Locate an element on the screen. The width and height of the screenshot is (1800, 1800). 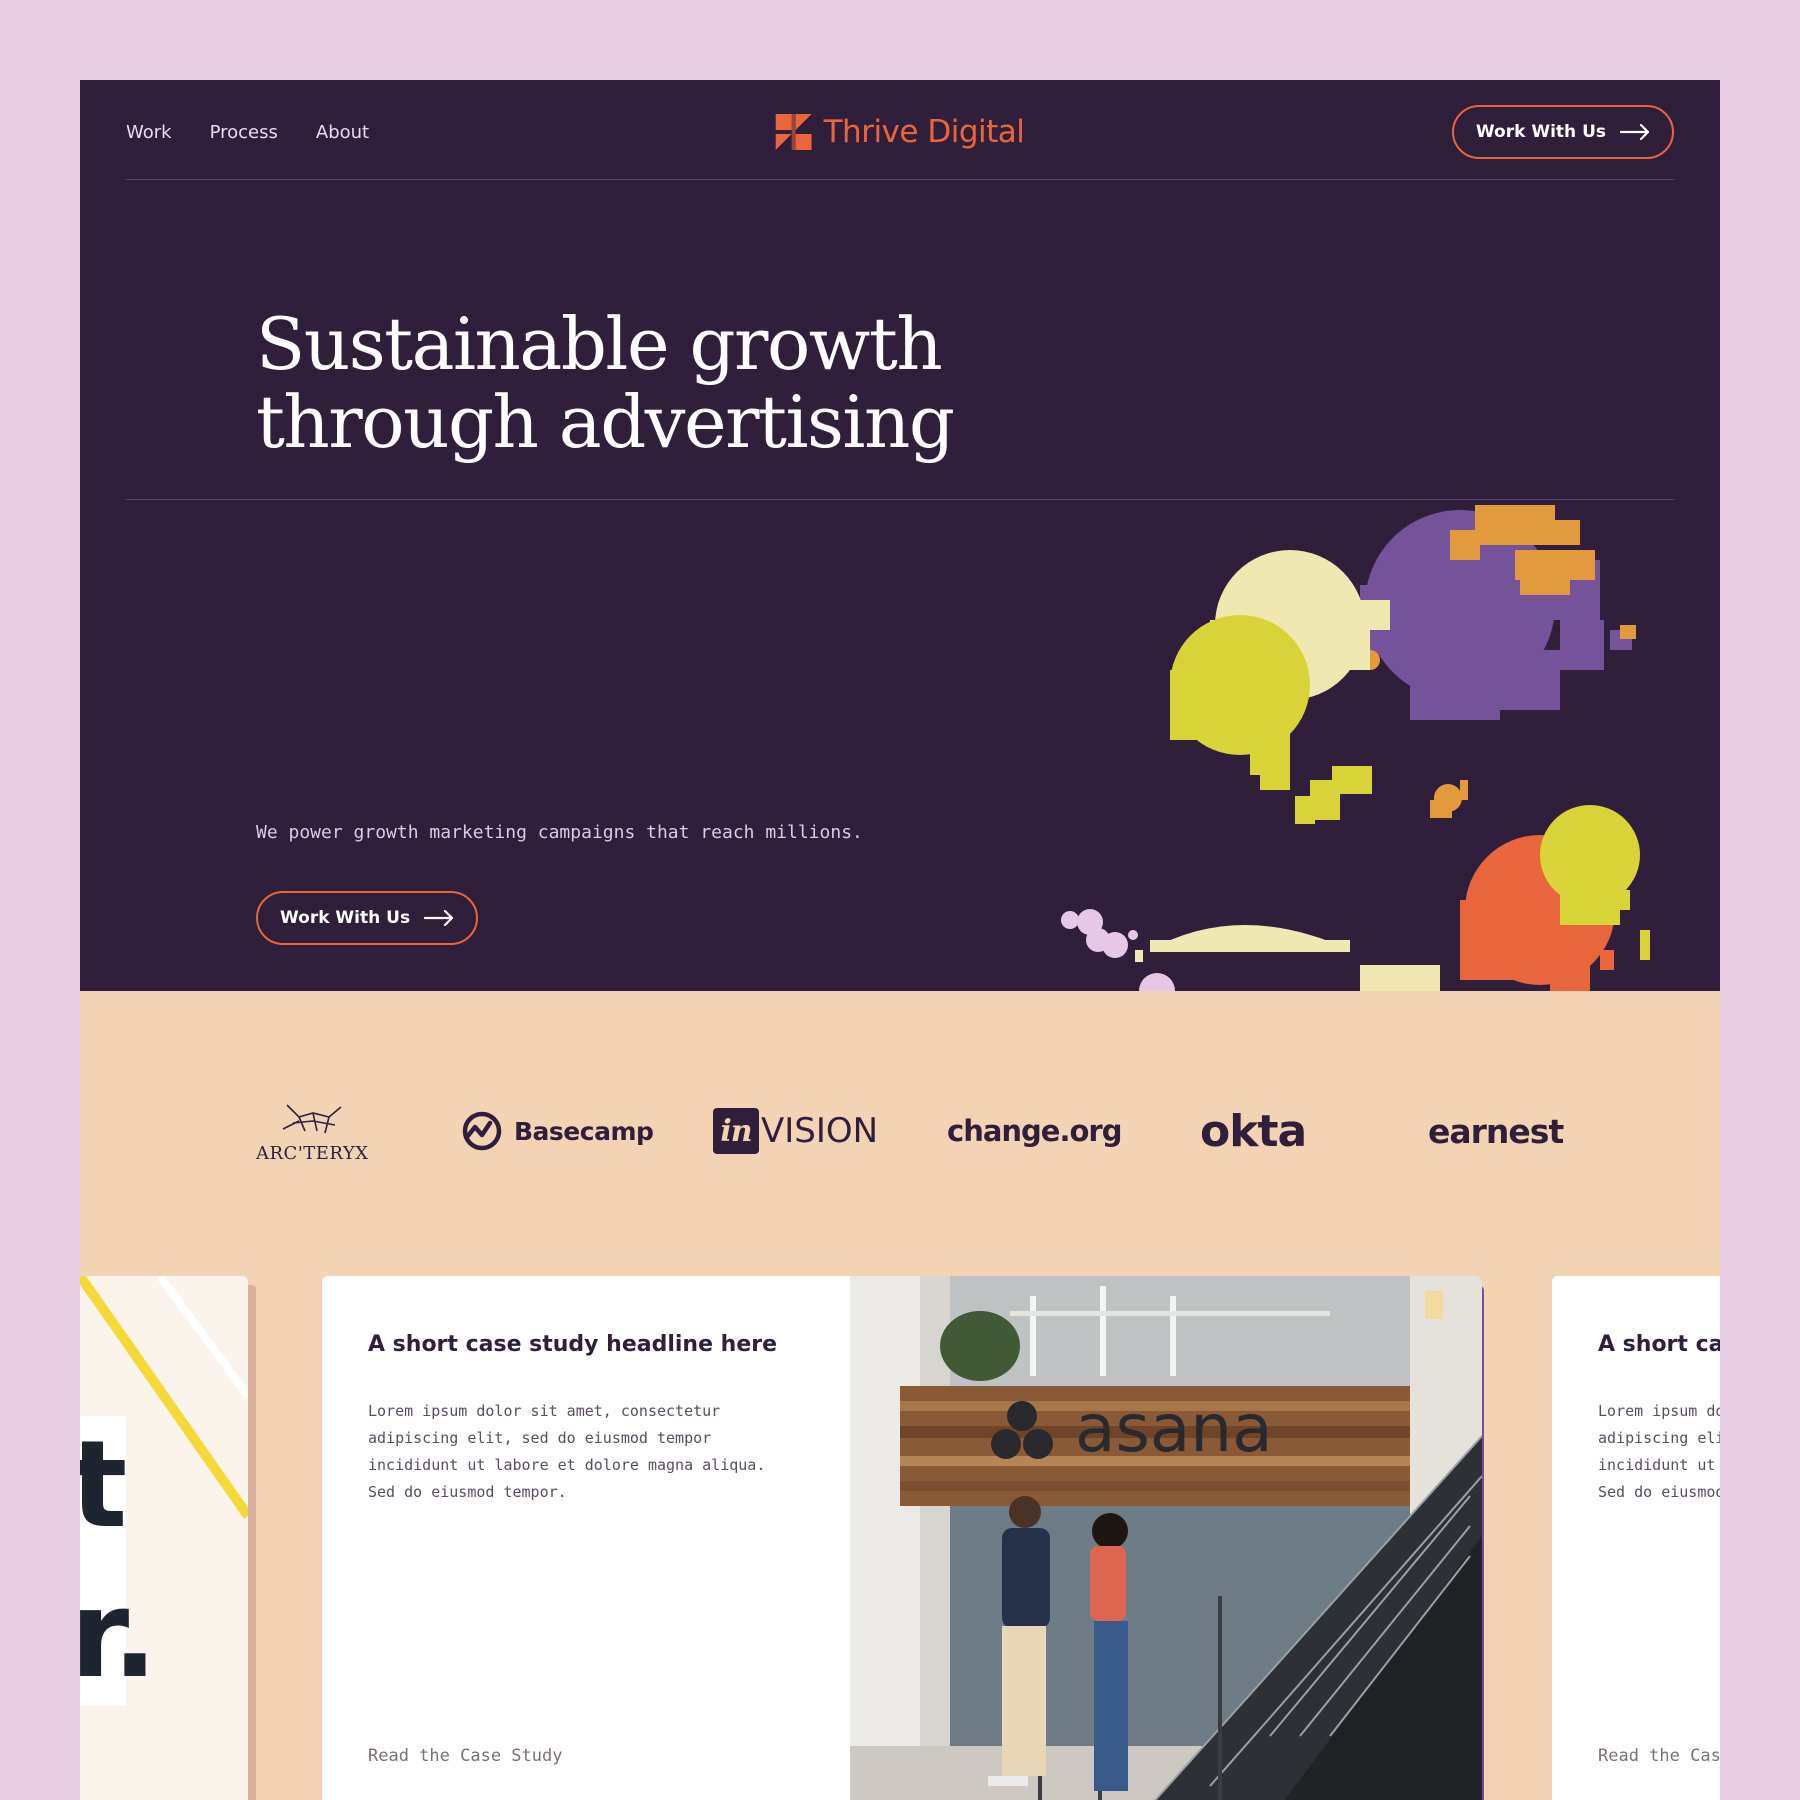
okta-logo: okta is located at coordinates (1253, 1131).